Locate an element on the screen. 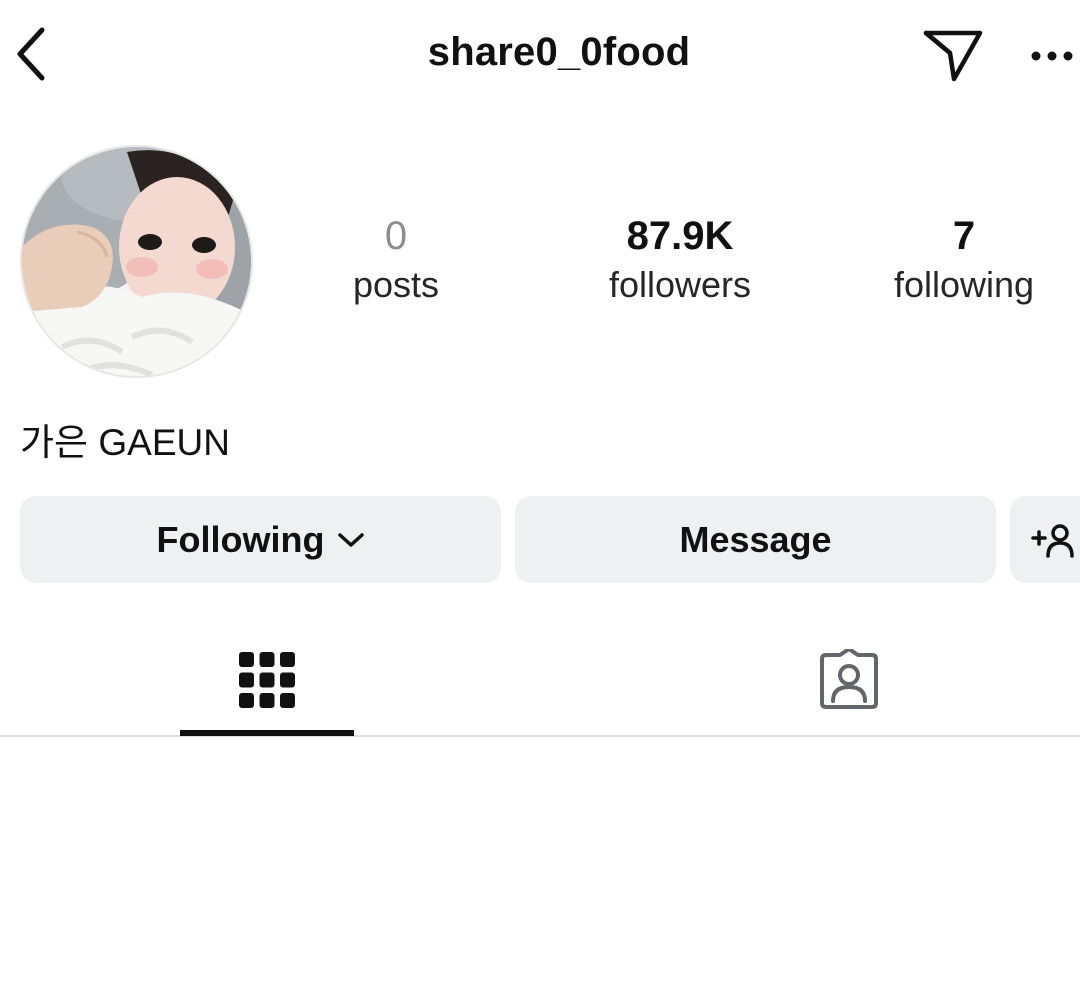  tagged-icon is located at coordinates (849, 679).